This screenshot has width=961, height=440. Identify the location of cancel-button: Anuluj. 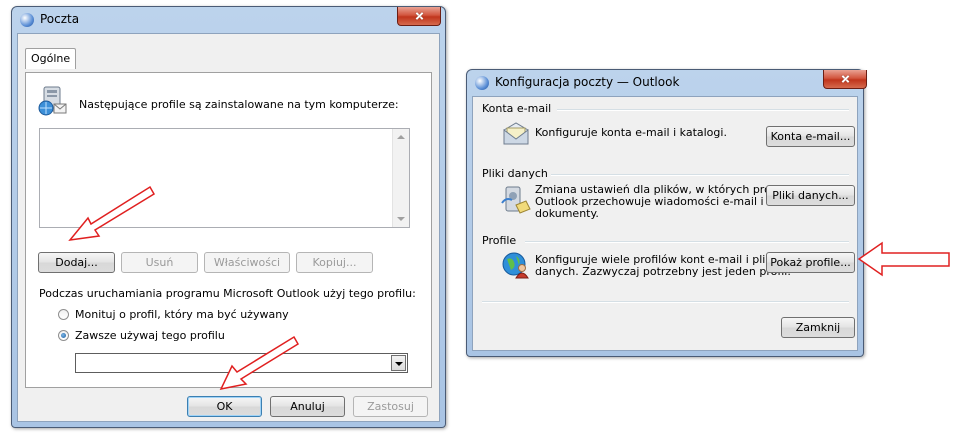
(307, 406).